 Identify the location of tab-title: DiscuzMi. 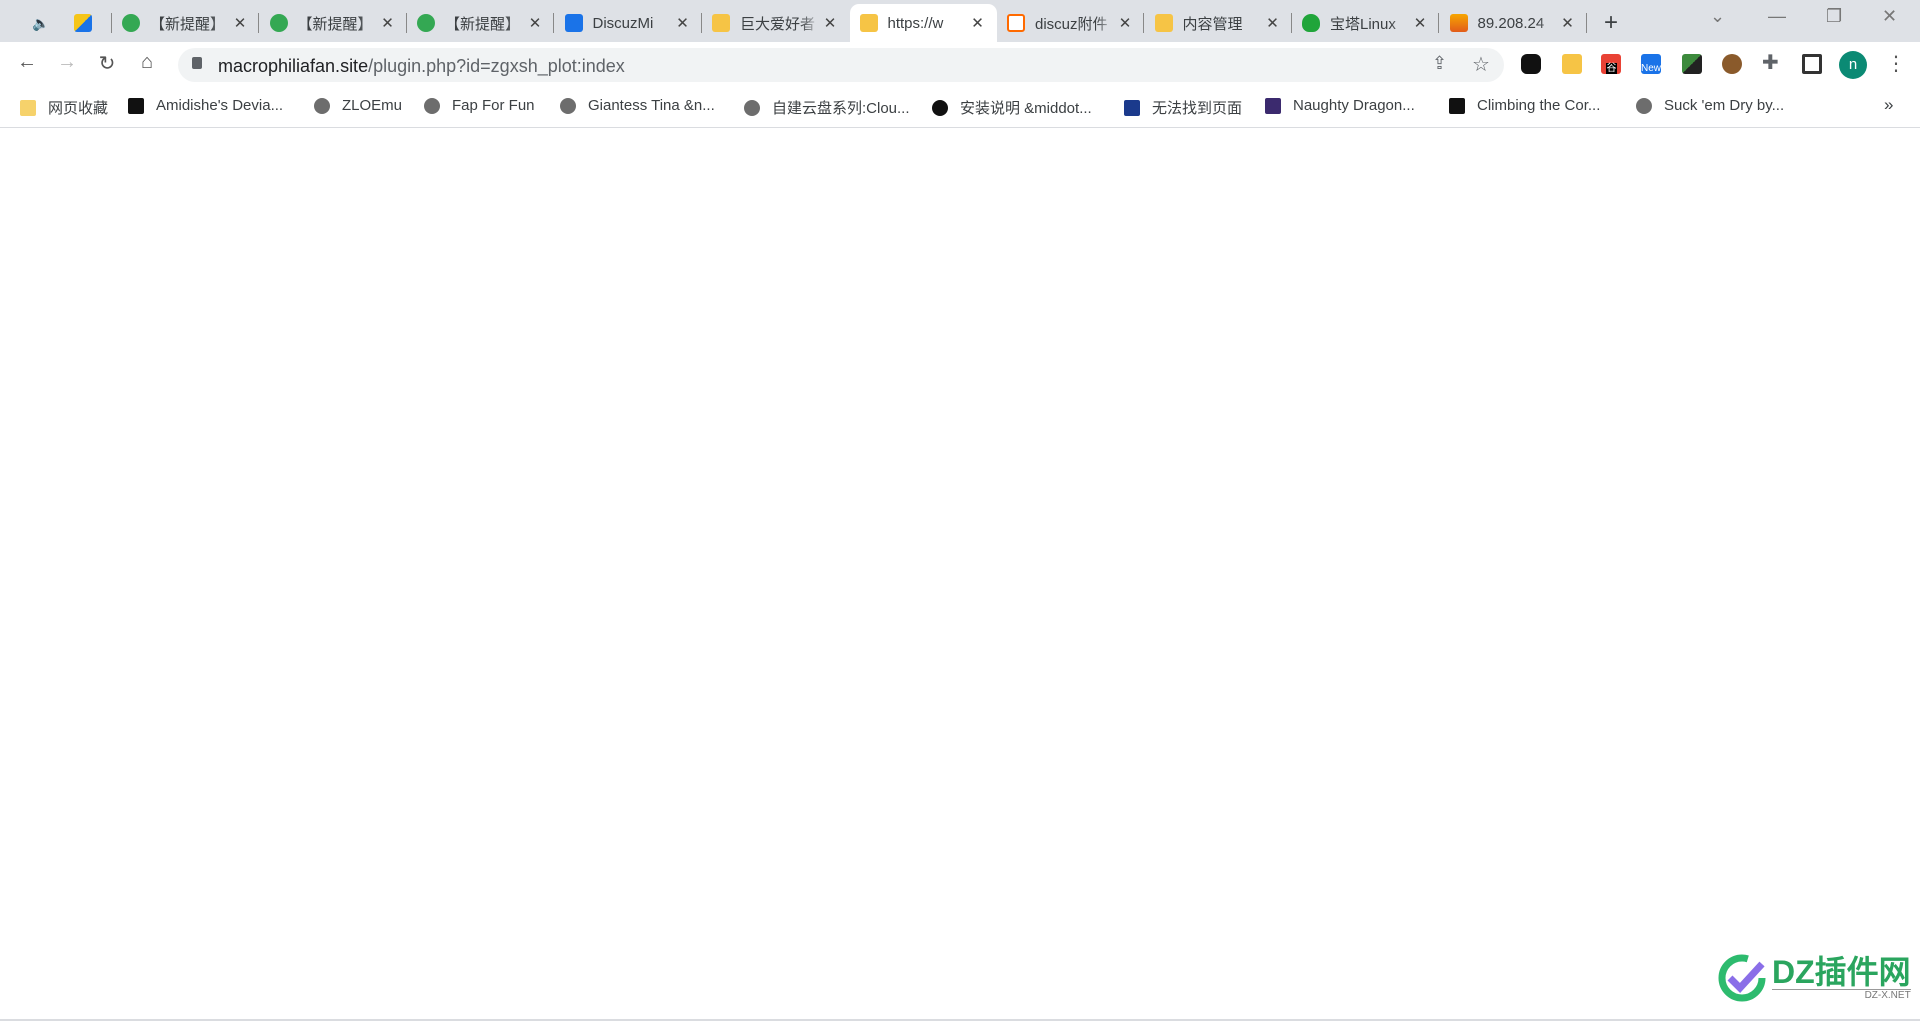
(623, 23).